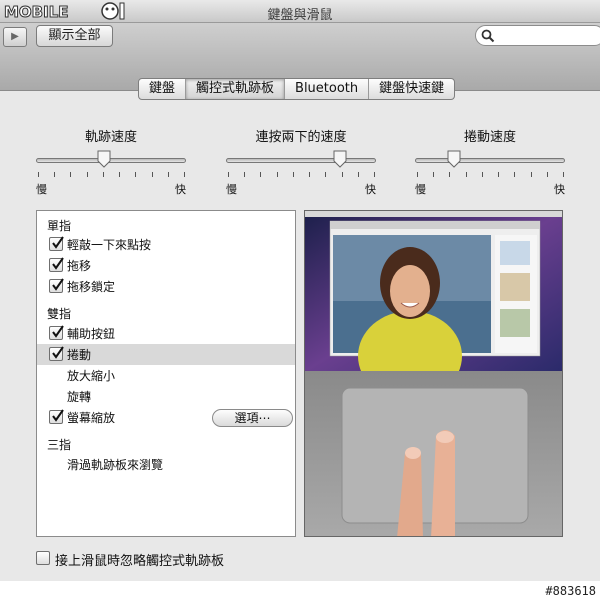 The width and height of the screenshot is (600, 602). I want to click on scroll-speed-label: 捲動速度, so click(489, 137).